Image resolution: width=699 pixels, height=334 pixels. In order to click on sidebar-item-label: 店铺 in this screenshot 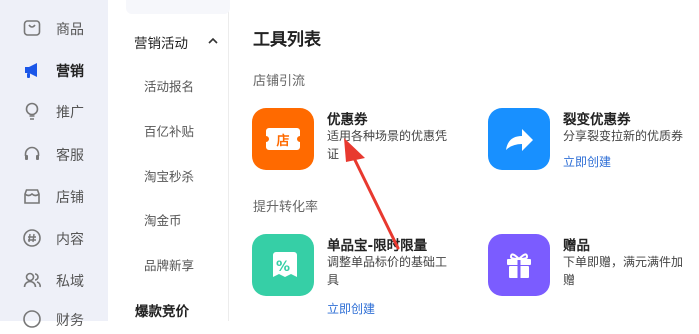, I will do `click(70, 198)`.